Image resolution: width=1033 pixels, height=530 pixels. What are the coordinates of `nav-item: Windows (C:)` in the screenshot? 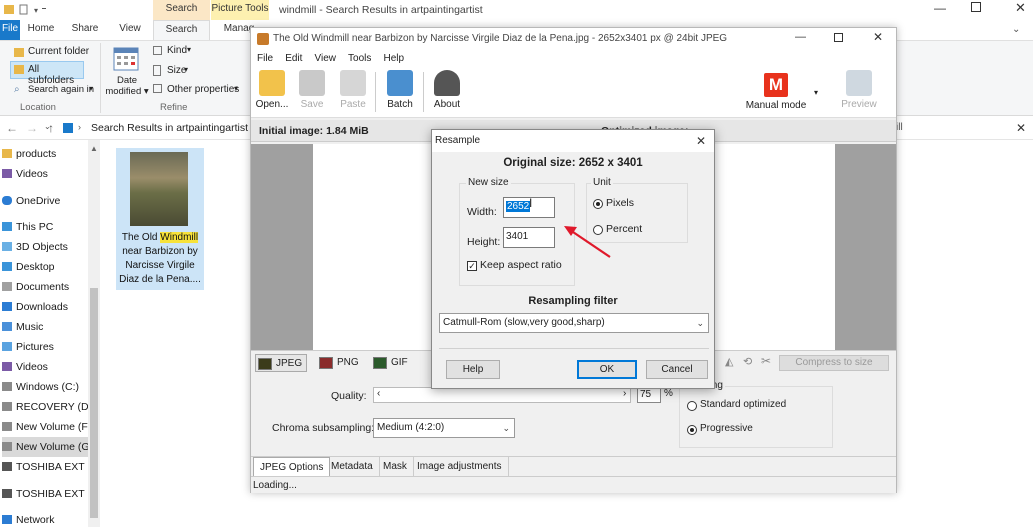 It's located at (40, 387).